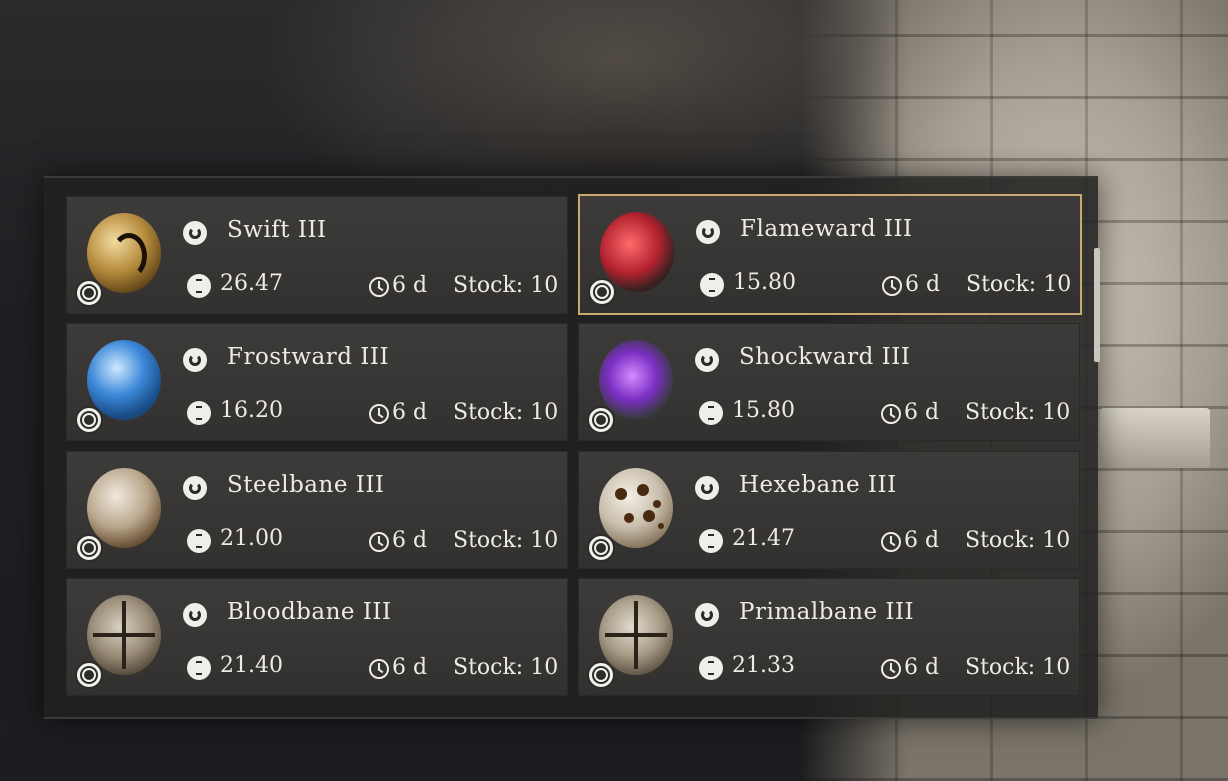  Describe the element at coordinates (309, 612) in the screenshot. I see `item-name: Bloodbane III` at that location.